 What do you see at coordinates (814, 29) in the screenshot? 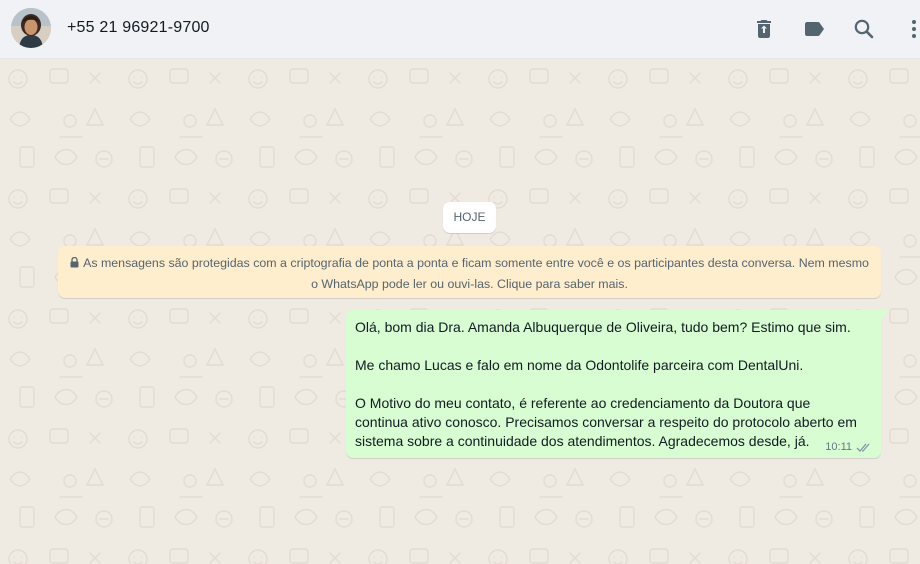
I see `label-icon` at bounding box center [814, 29].